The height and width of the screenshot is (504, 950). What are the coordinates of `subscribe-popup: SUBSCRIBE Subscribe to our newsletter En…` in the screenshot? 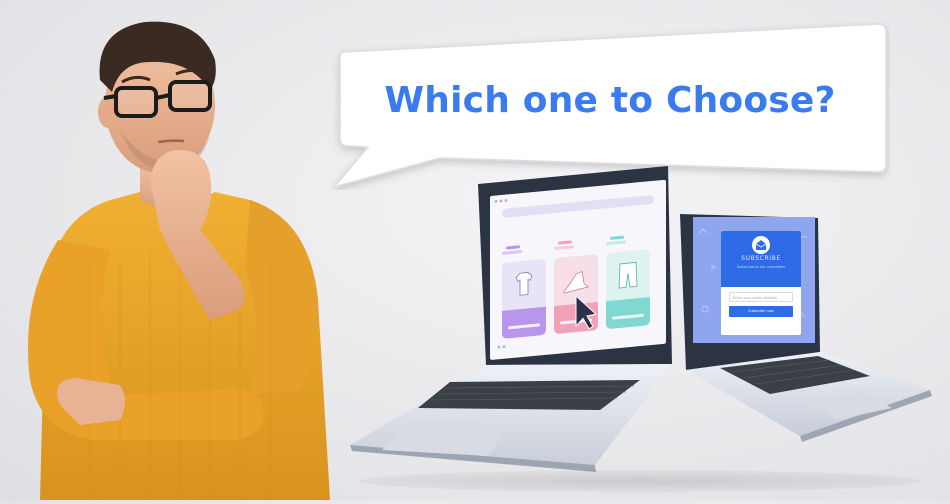 It's located at (761, 283).